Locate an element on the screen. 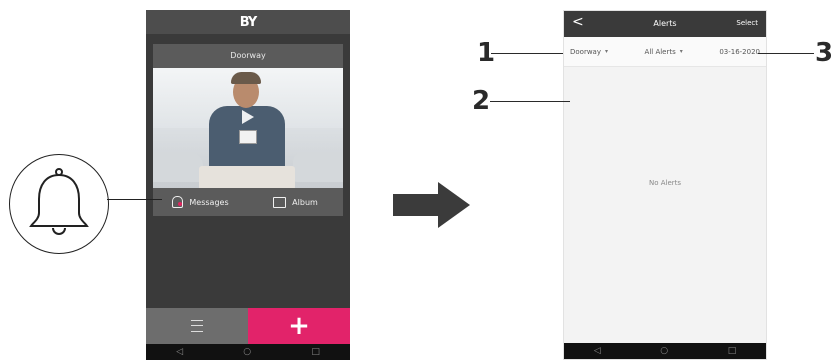 This screenshot has height=362, width=836. bell-icon is located at coordinates (59, 201).